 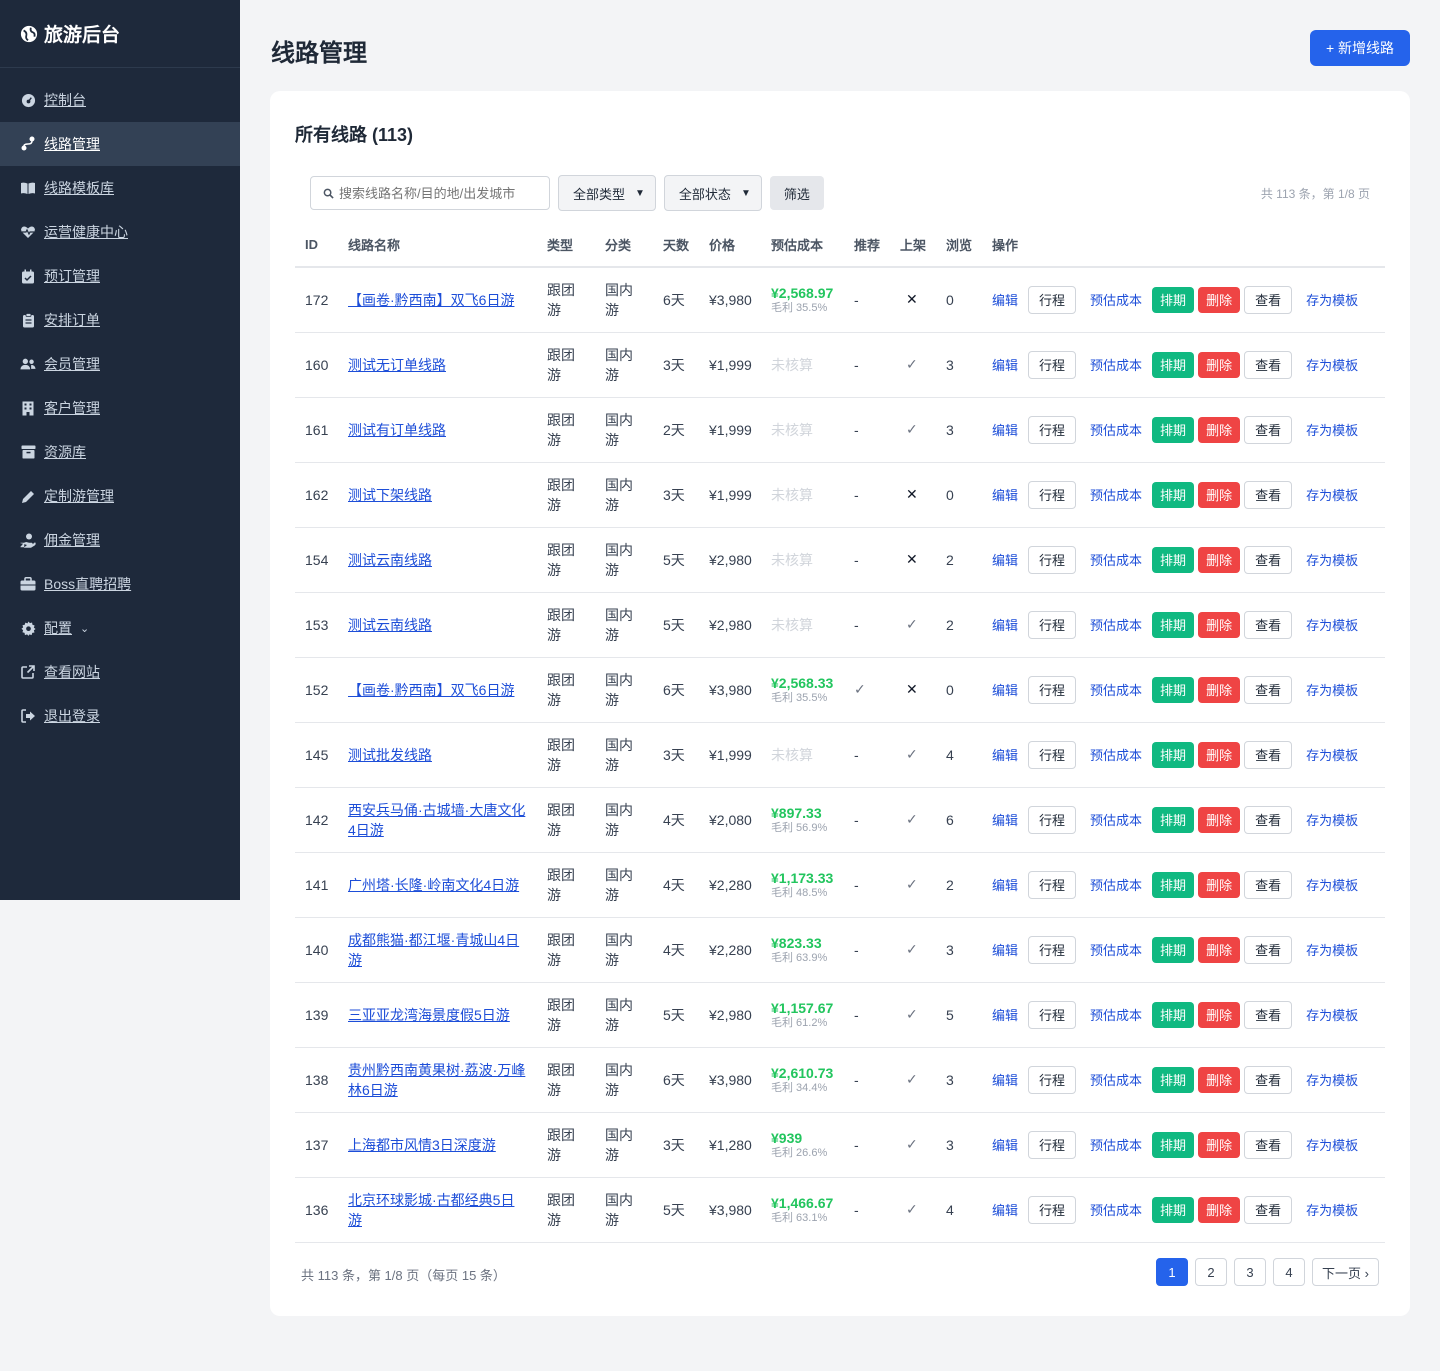 I want to click on route-name-link: 广州塔·长隆·岭南文化4日游, so click(x=437, y=885).